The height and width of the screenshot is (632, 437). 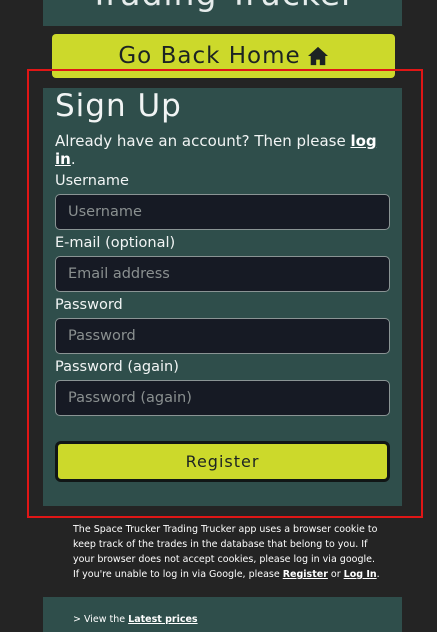 I want to click on home-icon, so click(x=317, y=56).